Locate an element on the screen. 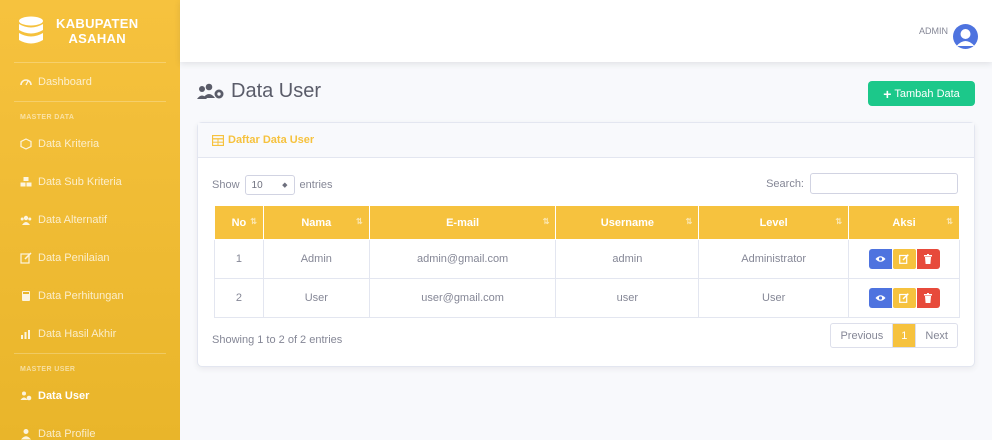 Image resolution: width=992 pixels, height=440 pixels. sidebar-item-data-penilaian: Data Penilaian is located at coordinates (90, 258).